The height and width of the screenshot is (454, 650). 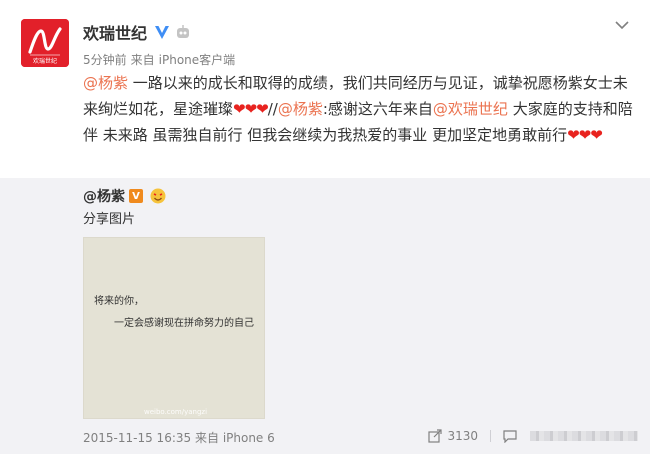 I want to click on repost-button: 3130, so click(x=453, y=436).